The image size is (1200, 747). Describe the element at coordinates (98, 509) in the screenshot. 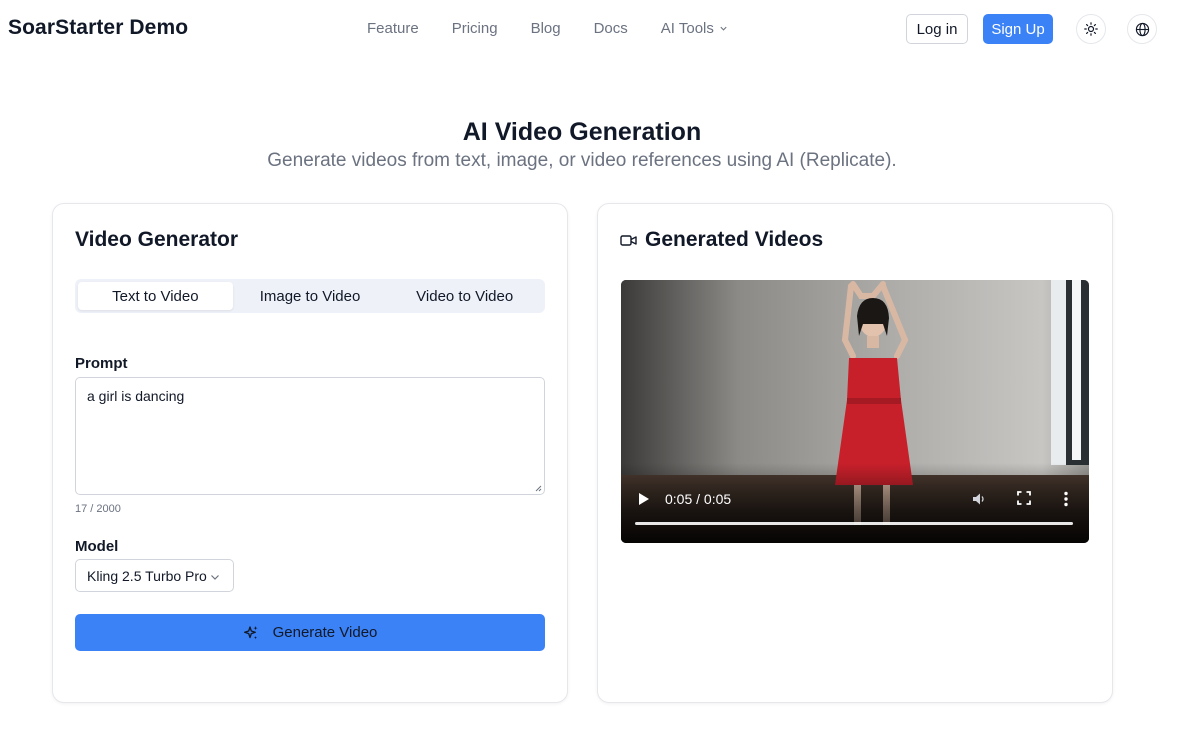

I see `char-counter: 17 / 2000` at that location.